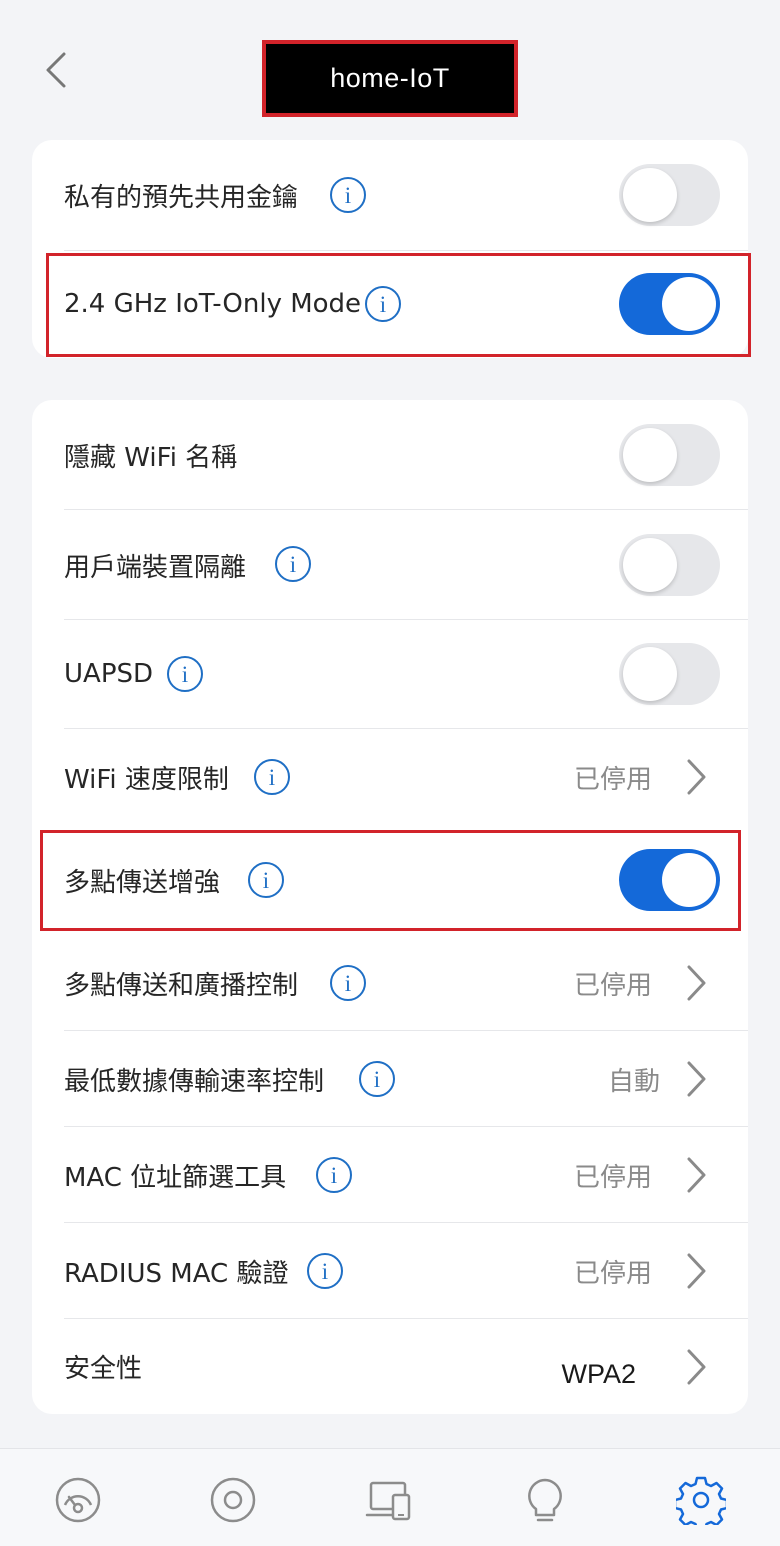 The image size is (780, 1546). What do you see at coordinates (194, 1082) in the screenshot?
I see `row-label: 最低數據傳輸速率控制` at bounding box center [194, 1082].